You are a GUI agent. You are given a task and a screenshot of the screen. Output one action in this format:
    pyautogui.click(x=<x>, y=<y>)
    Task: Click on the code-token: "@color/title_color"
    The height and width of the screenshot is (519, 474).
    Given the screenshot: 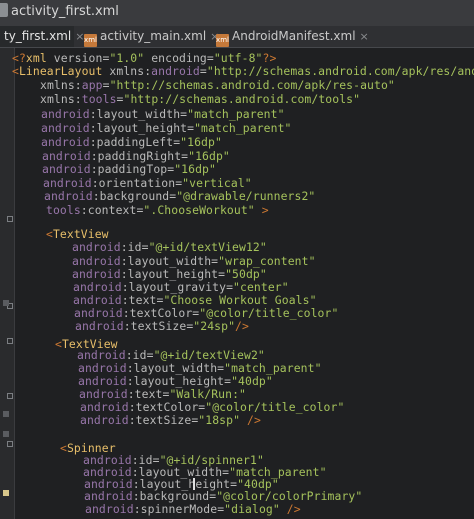 What is the action you would take?
    pyautogui.click(x=275, y=407)
    